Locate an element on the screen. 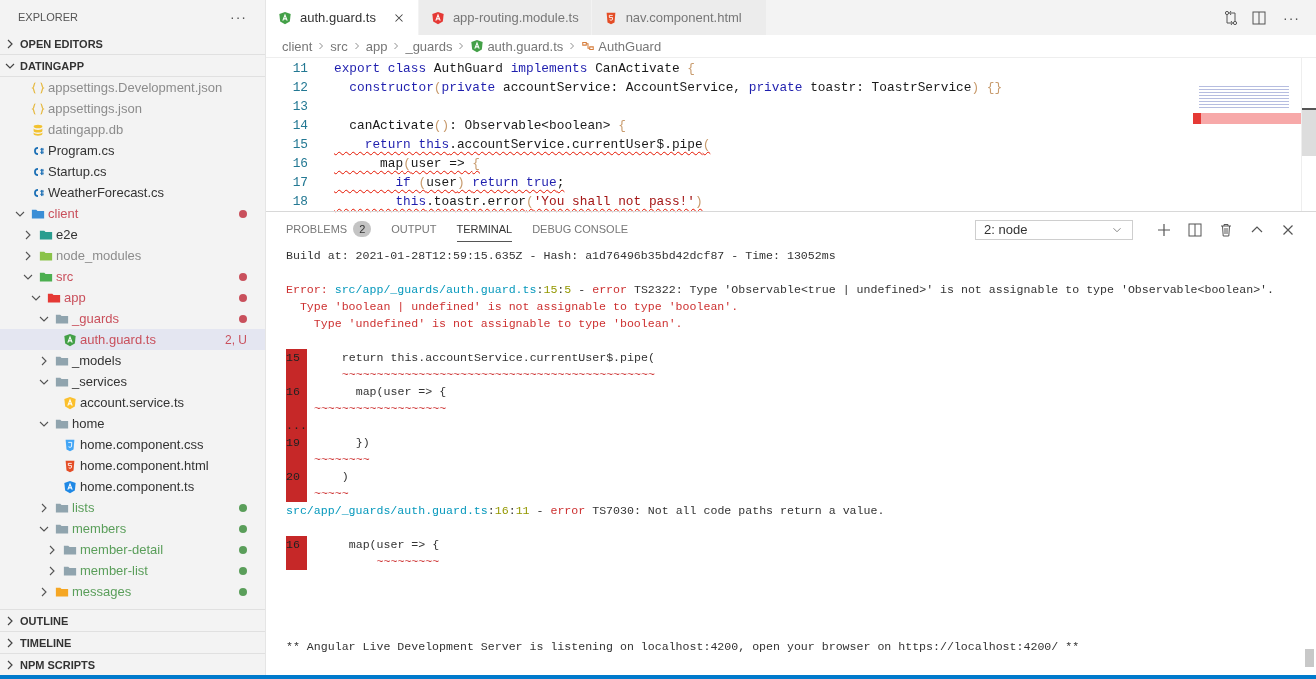 This screenshot has width=1316, height=679. file-tree-item: home.component.html is located at coordinates (132, 465).